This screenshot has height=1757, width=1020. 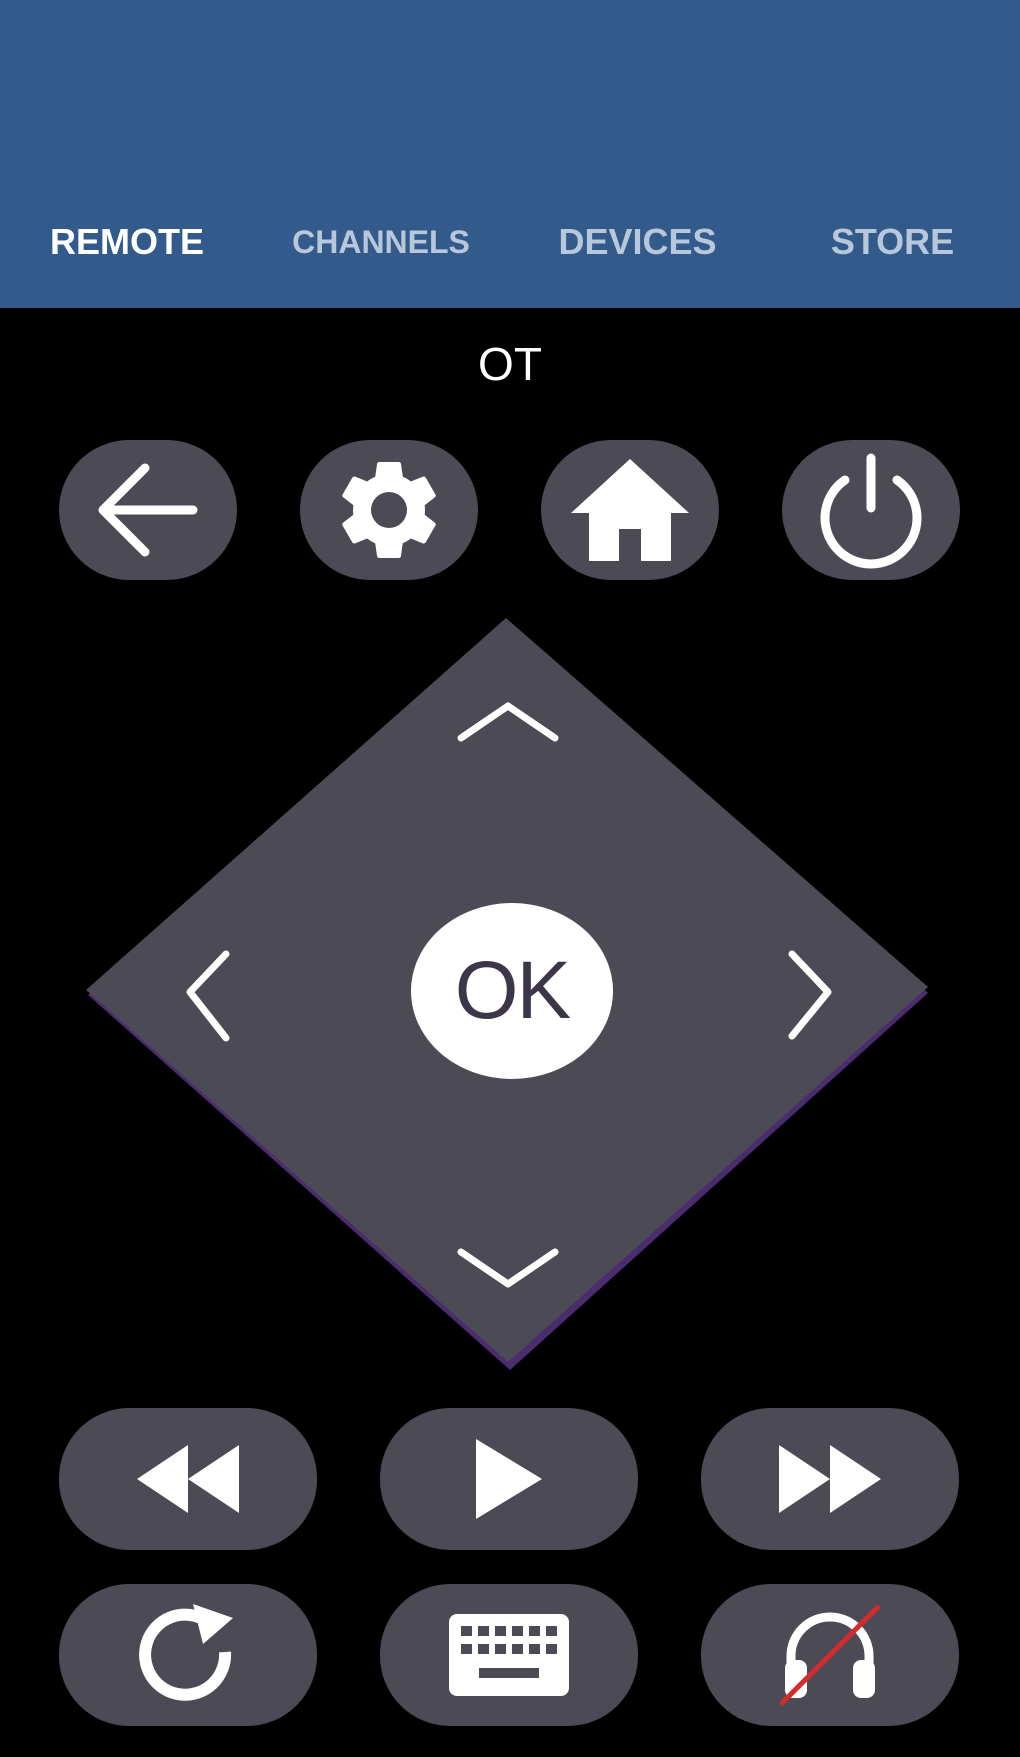 I want to click on power-button, so click(x=871, y=510).